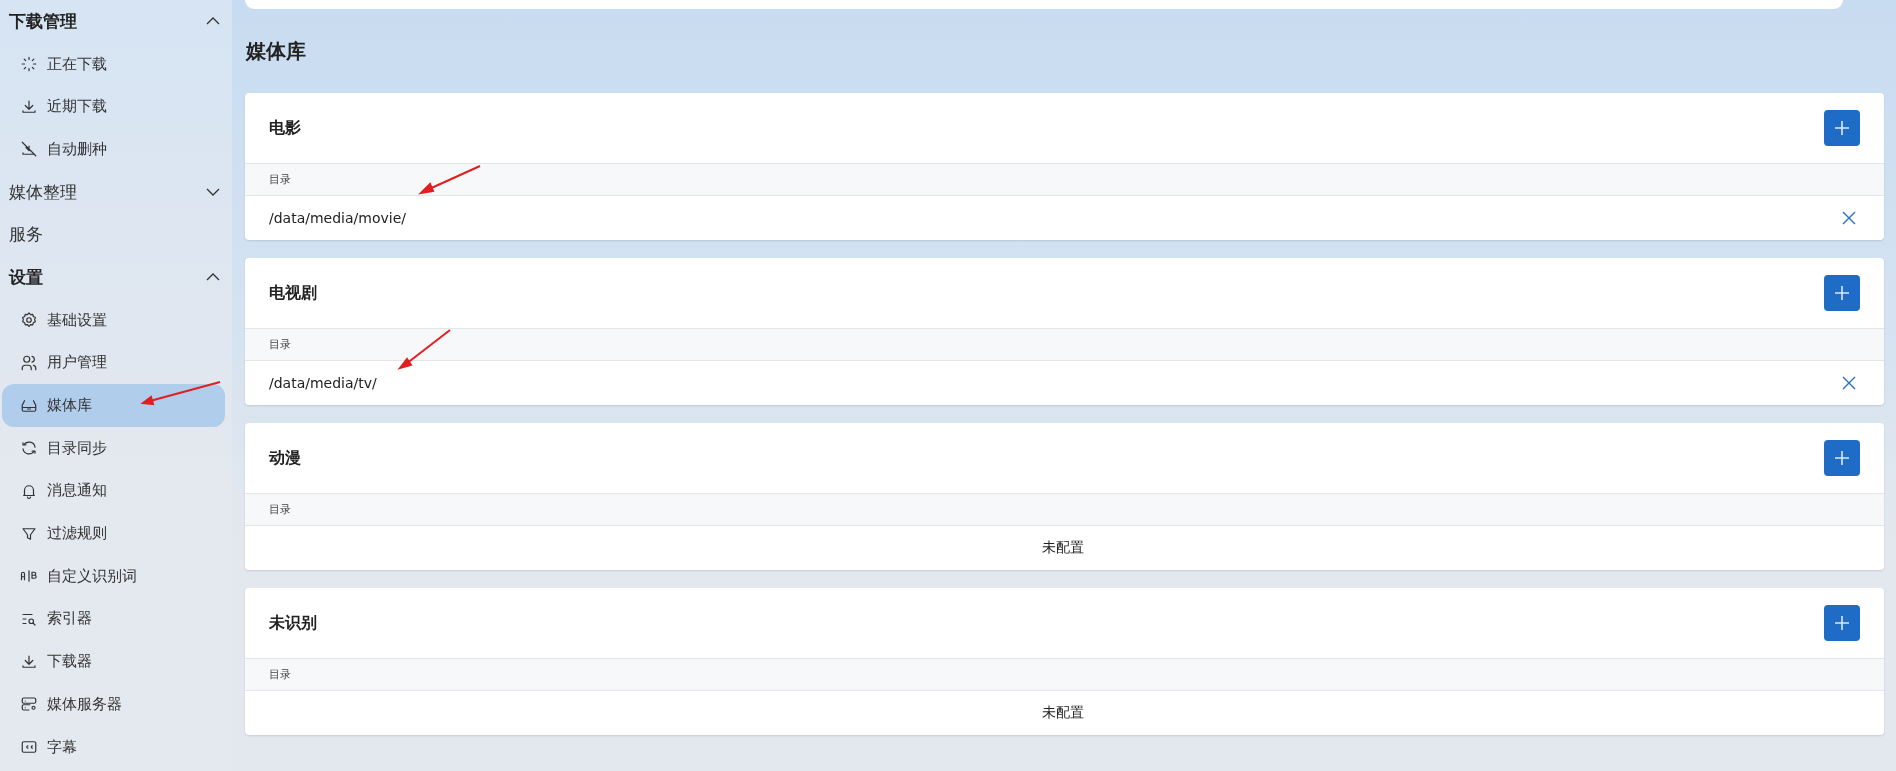  I want to click on loading-icon, so click(29, 64).